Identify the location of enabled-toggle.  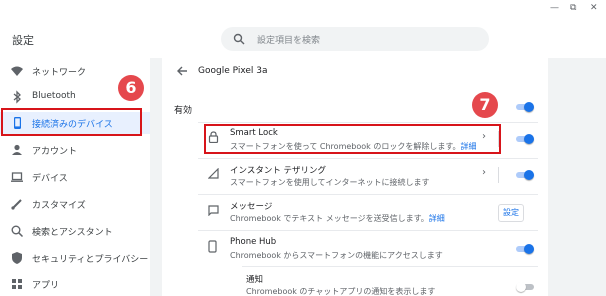
(525, 107).